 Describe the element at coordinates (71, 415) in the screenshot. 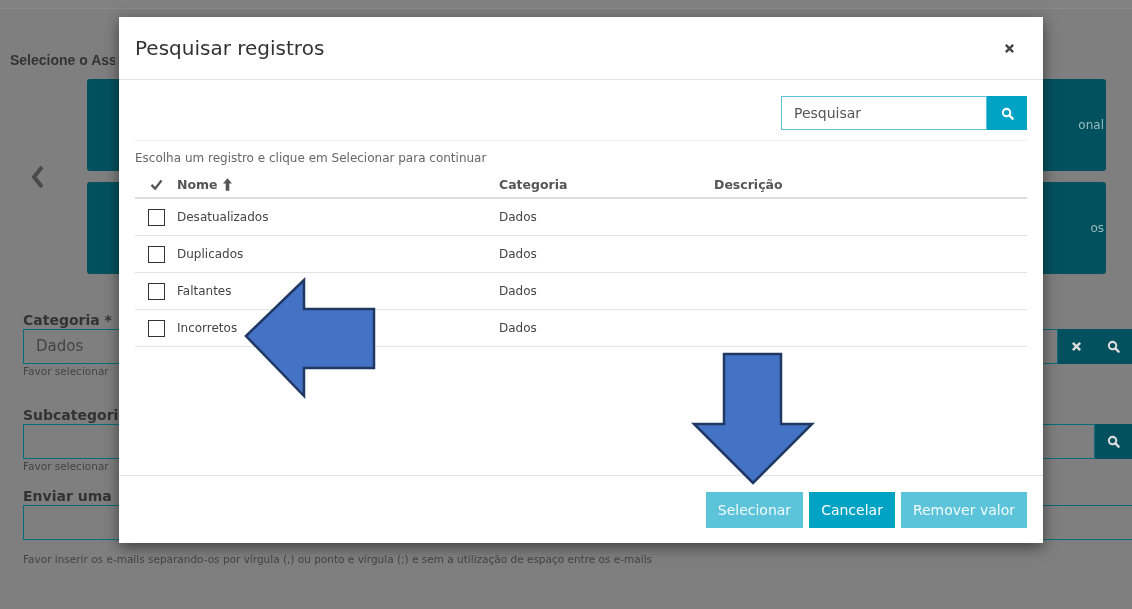

I see `field-label: Subcategori` at that location.